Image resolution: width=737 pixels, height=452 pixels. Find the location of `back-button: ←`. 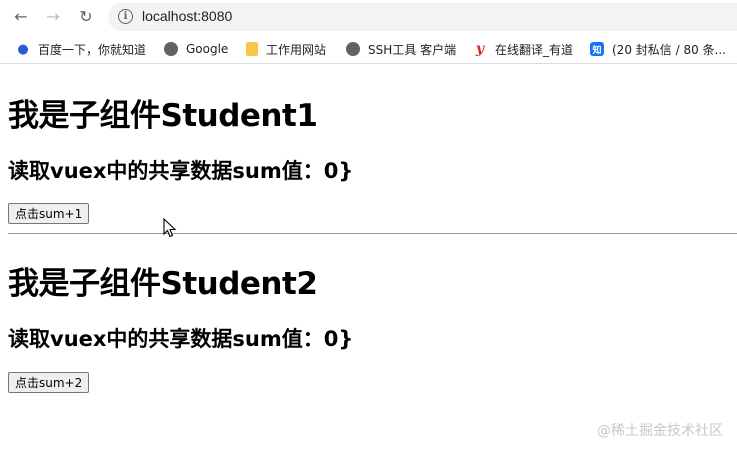

back-button: ← is located at coordinates (21, 17).